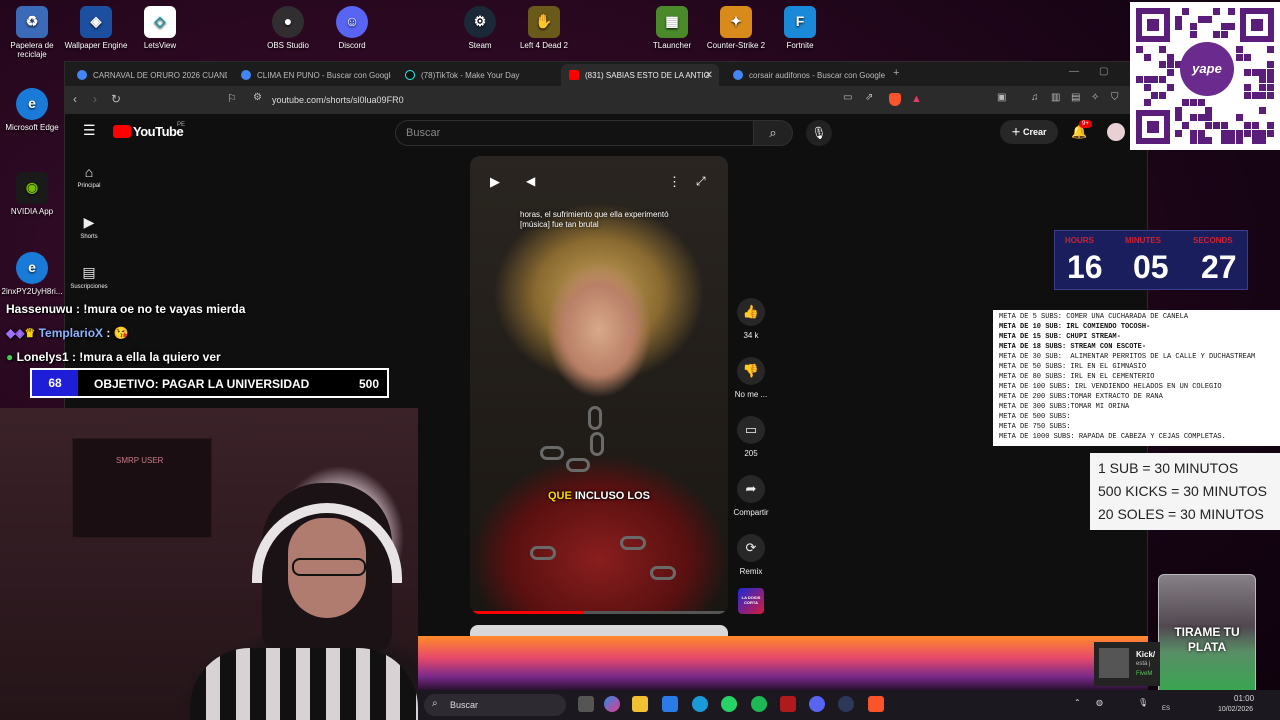  I want to click on sidebar-item-subscriptions: ▤ Suscripciones, so click(89, 277).